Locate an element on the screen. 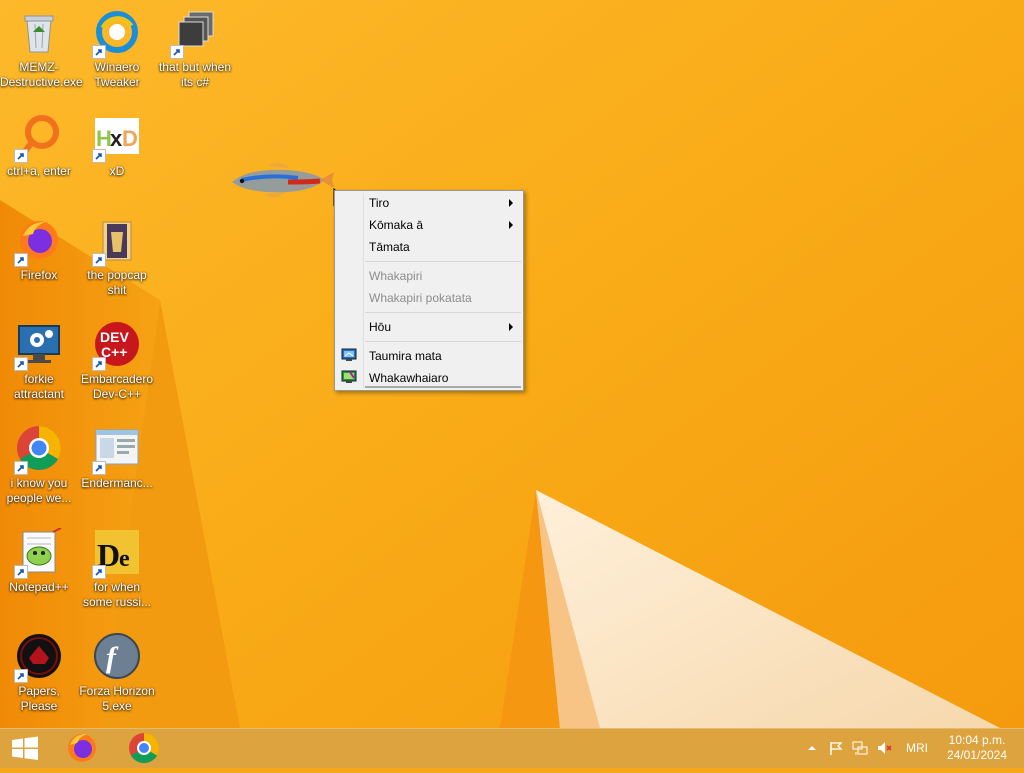 This screenshot has height=773, width=1024. devcpp-icon: DEV C++ is located at coordinates (116, 345).